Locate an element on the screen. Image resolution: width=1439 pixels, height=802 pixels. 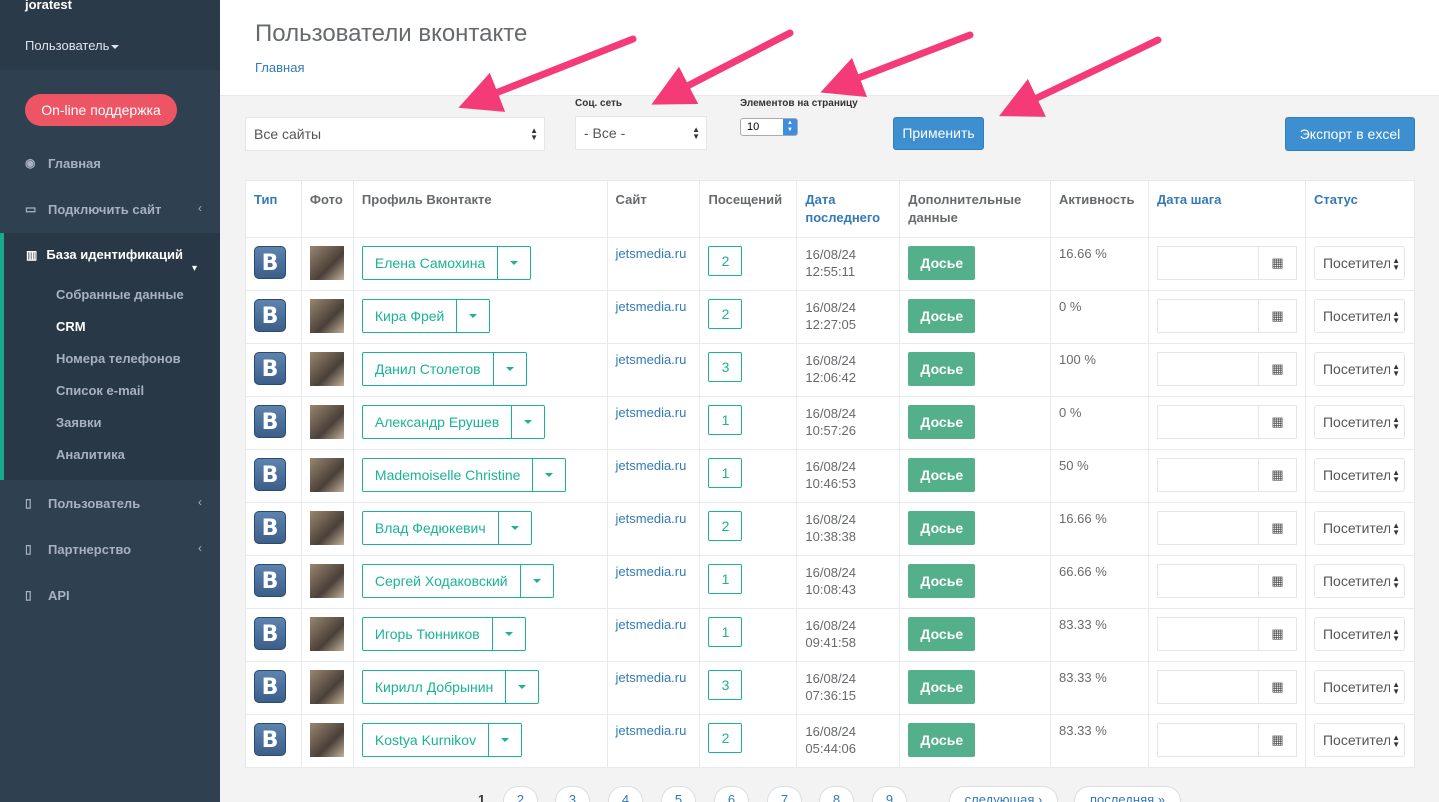
apply-button: Применить is located at coordinates (938, 133).